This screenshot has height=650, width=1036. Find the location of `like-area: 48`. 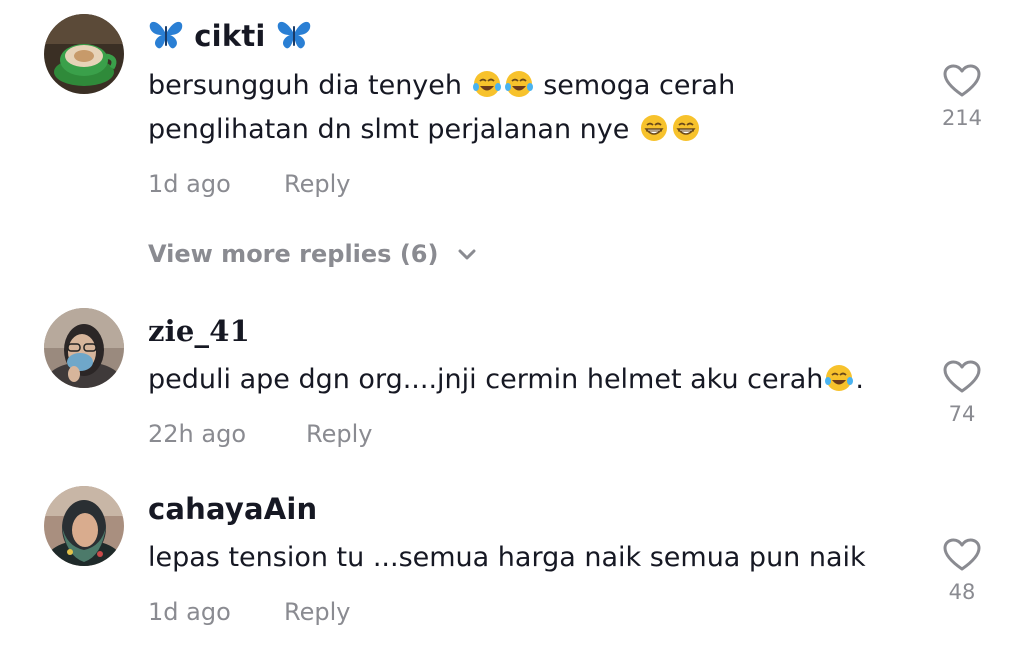

like-area: 48 is located at coordinates (962, 571).